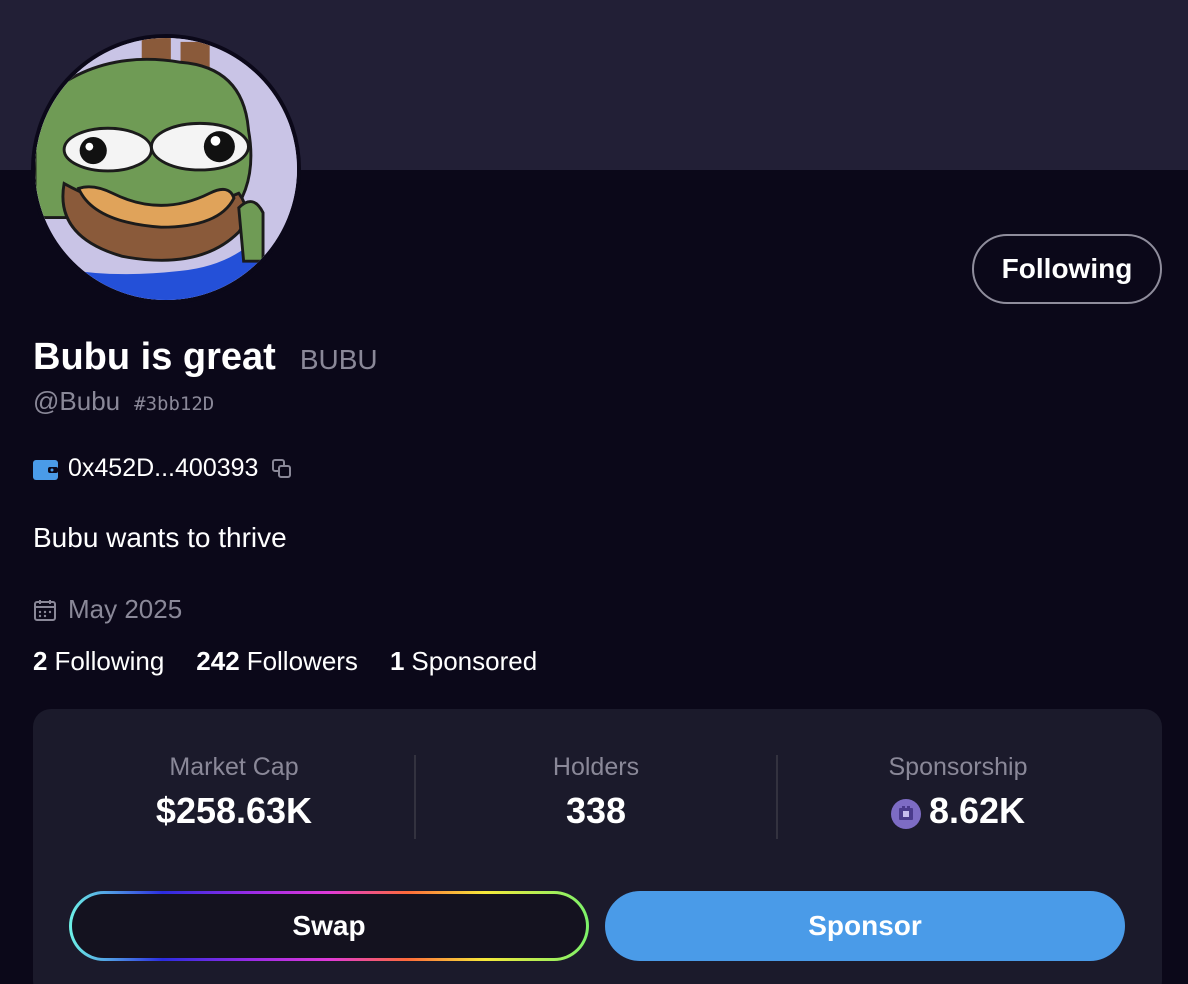  Describe the element at coordinates (474, 661) in the screenshot. I see `stat-sponsored-label: Sponsored` at that location.